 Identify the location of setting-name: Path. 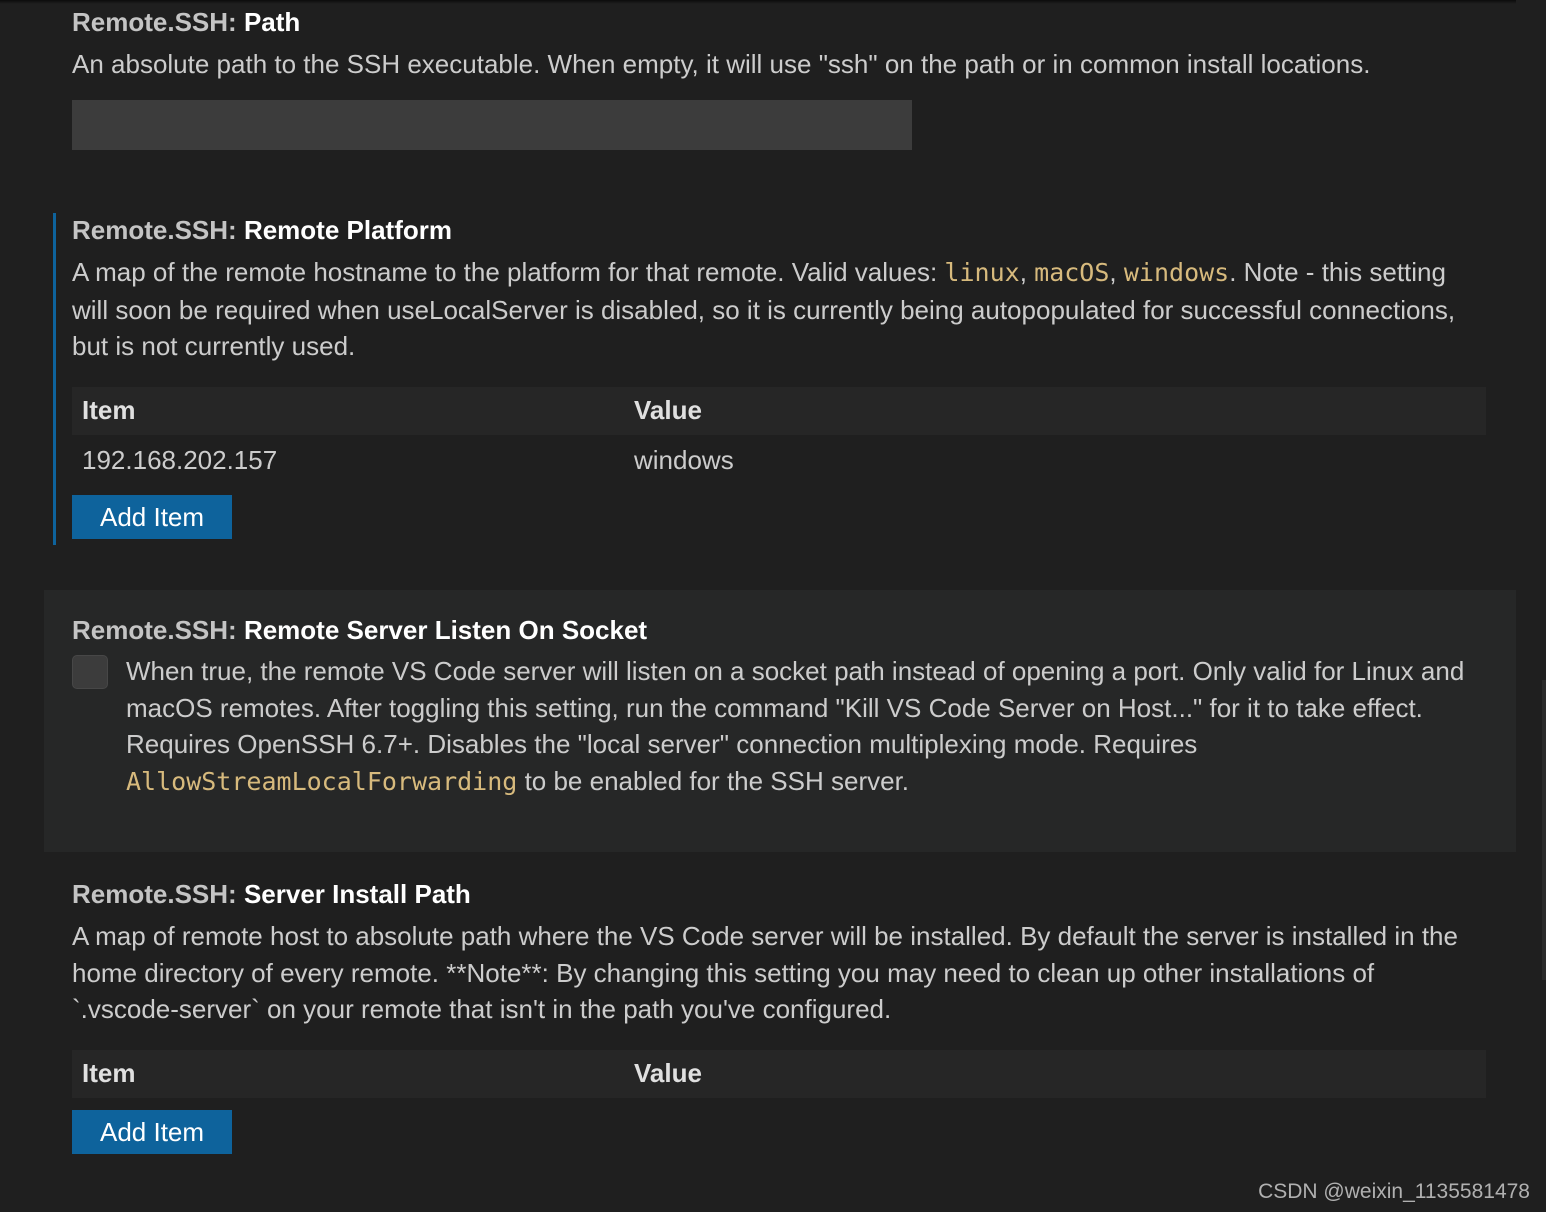
(272, 22).